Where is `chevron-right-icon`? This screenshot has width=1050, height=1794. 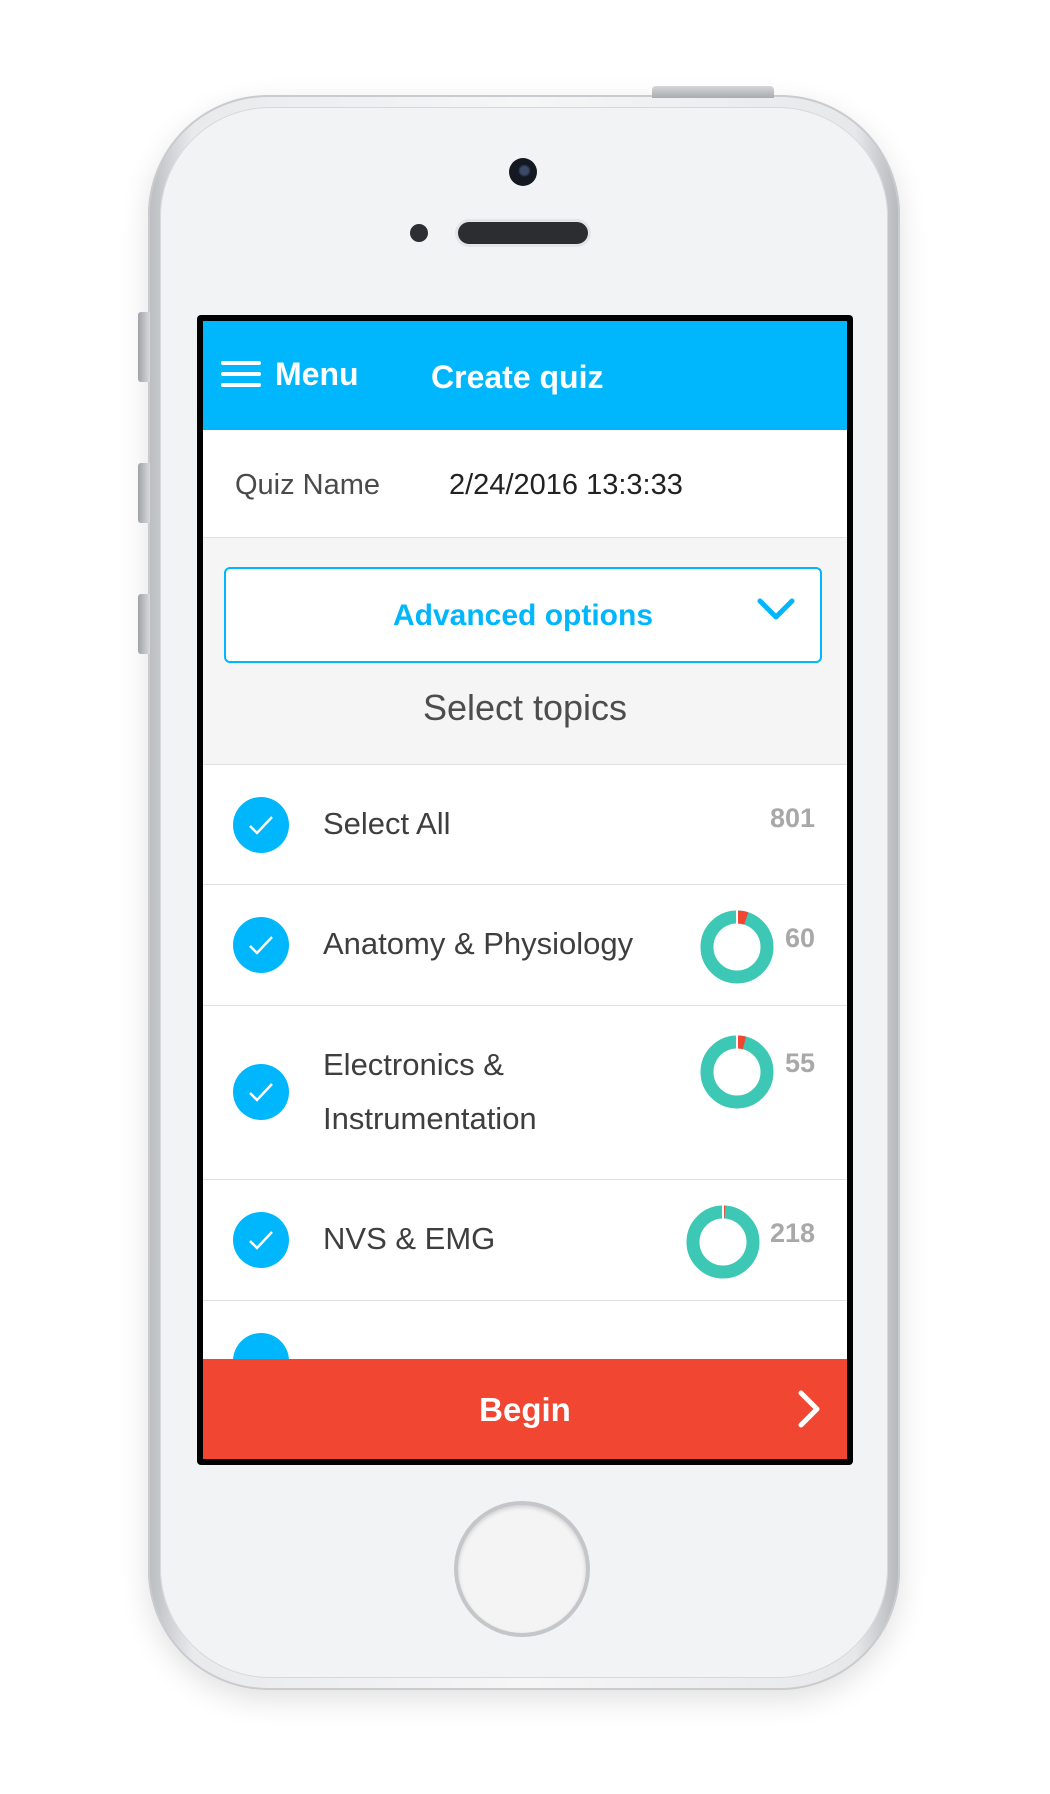 chevron-right-icon is located at coordinates (809, 1409).